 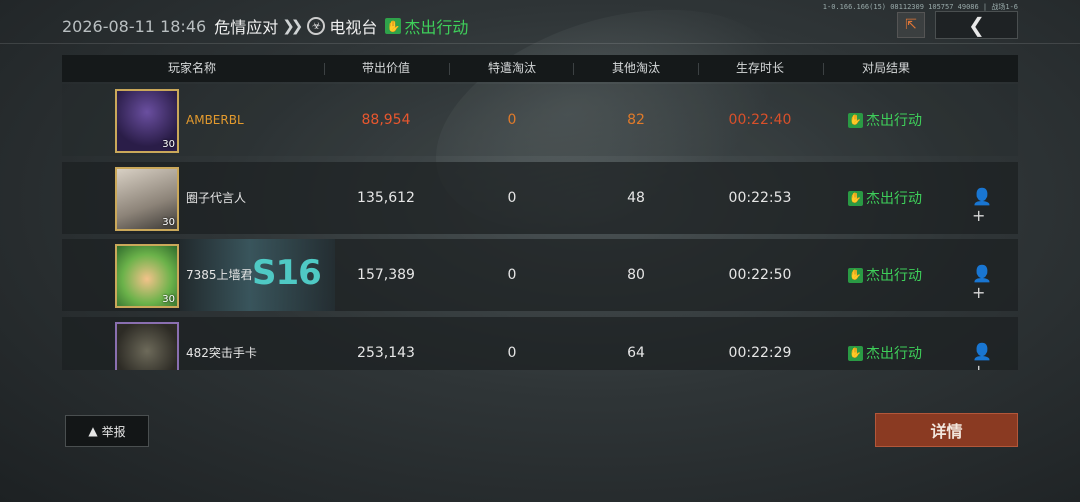 I want to click on other-elims-cell: 80, so click(x=636, y=275).